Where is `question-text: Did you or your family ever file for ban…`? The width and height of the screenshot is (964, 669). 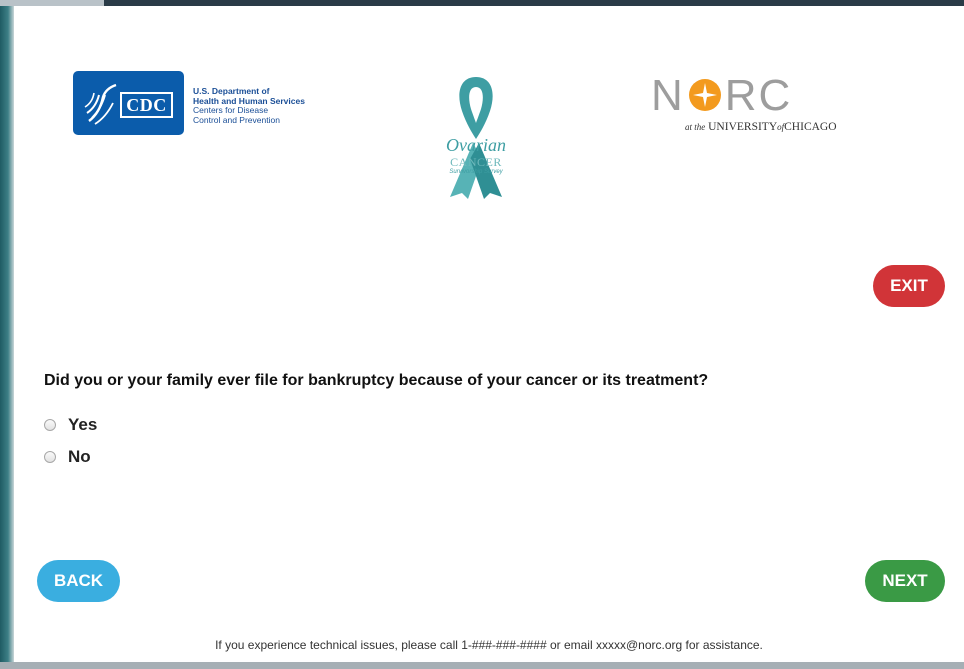
question-text: Did you or your family ever file for ban… is located at coordinates (376, 380).